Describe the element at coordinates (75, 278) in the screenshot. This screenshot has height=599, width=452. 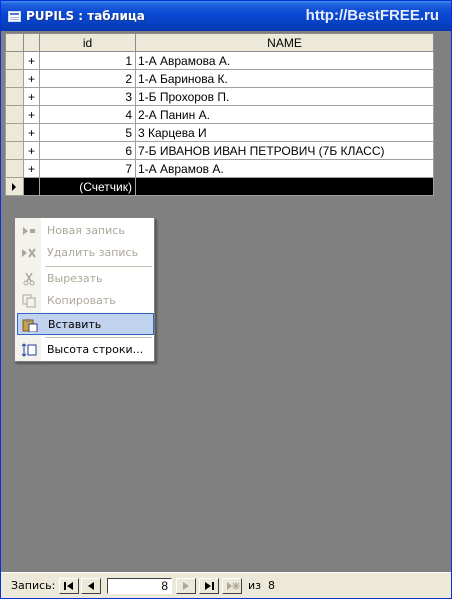
I see `menu-item-label: Вырезать` at that location.